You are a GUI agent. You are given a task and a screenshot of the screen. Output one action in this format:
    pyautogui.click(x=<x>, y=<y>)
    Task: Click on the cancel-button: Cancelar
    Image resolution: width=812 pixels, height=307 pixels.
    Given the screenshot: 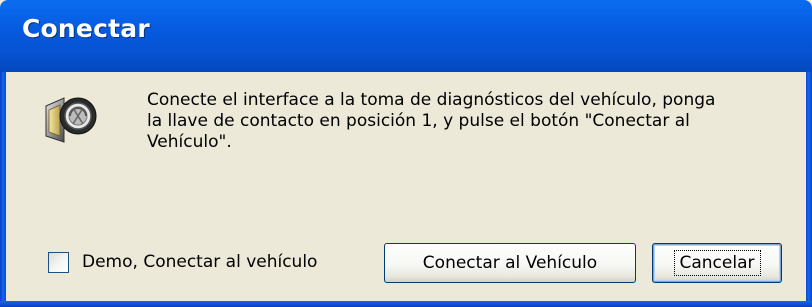 What is the action you would take?
    pyautogui.click(x=717, y=263)
    